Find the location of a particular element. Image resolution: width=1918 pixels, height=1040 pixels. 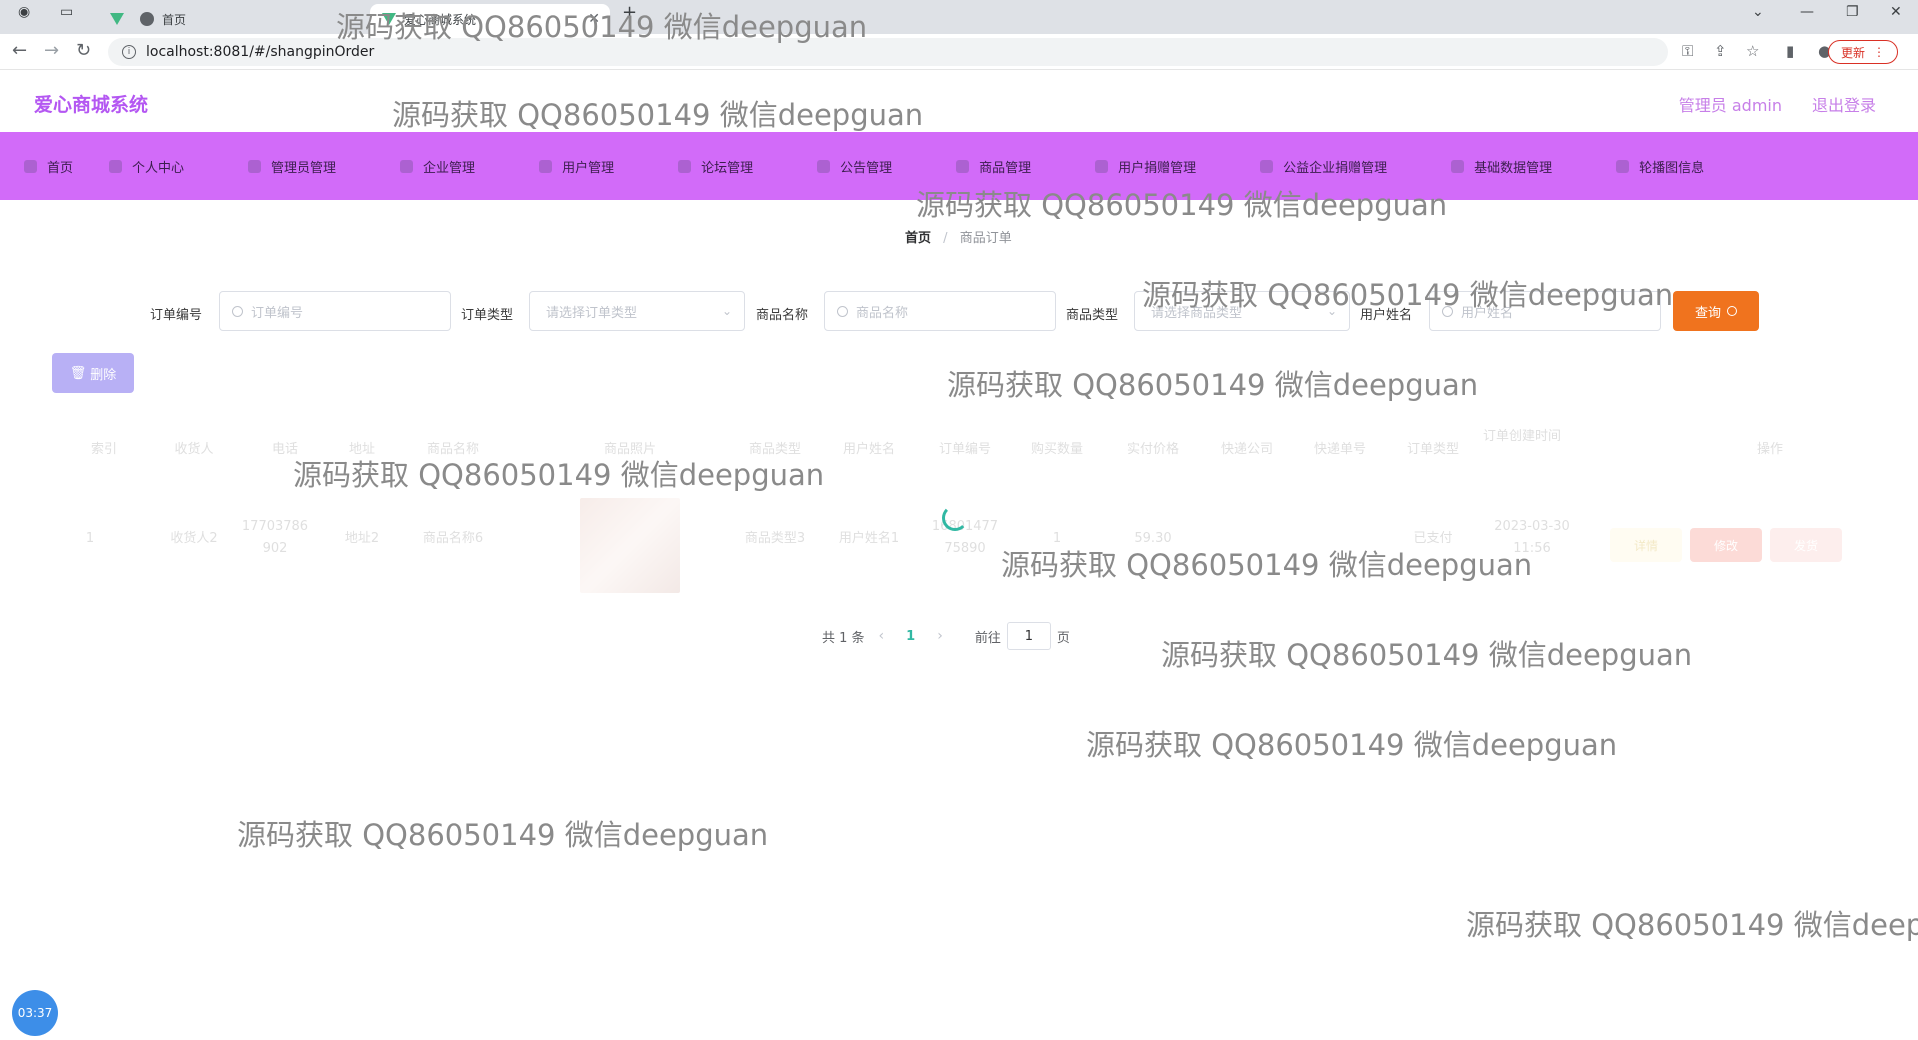

forward-icon: → is located at coordinates (51, 50).